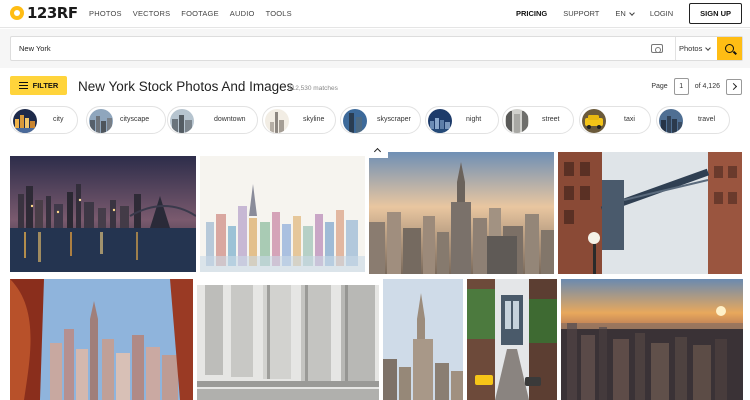 This screenshot has width=750, height=400. I want to click on photo-window-view-city, so click(101, 339).